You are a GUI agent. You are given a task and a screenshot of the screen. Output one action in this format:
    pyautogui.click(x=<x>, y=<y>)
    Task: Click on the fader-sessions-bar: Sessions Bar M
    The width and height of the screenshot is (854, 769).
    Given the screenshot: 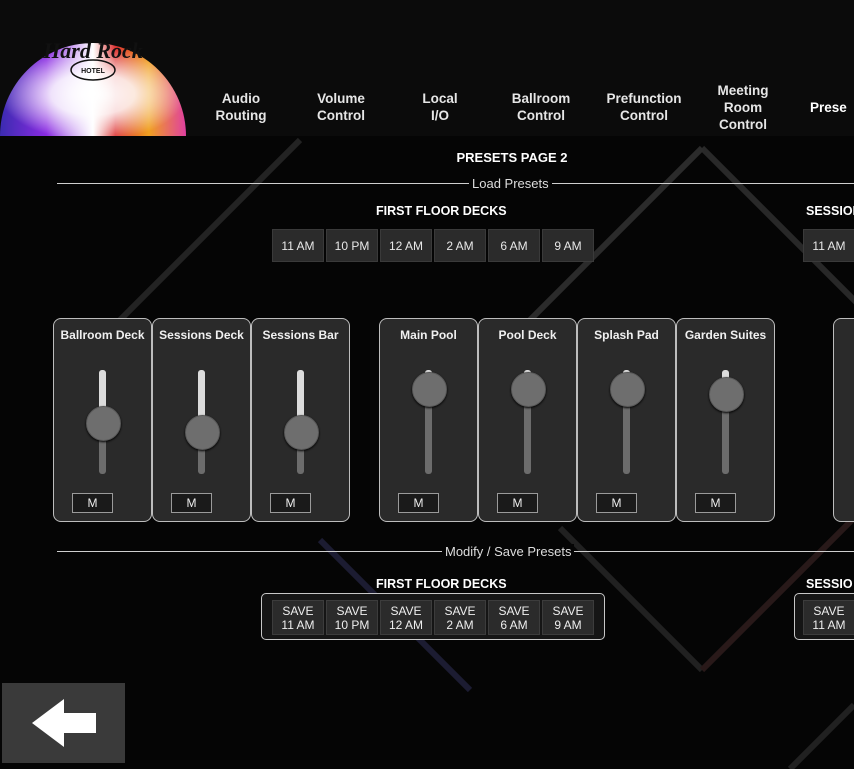 What is the action you would take?
    pyautogui.click(x=300, y=420)
    